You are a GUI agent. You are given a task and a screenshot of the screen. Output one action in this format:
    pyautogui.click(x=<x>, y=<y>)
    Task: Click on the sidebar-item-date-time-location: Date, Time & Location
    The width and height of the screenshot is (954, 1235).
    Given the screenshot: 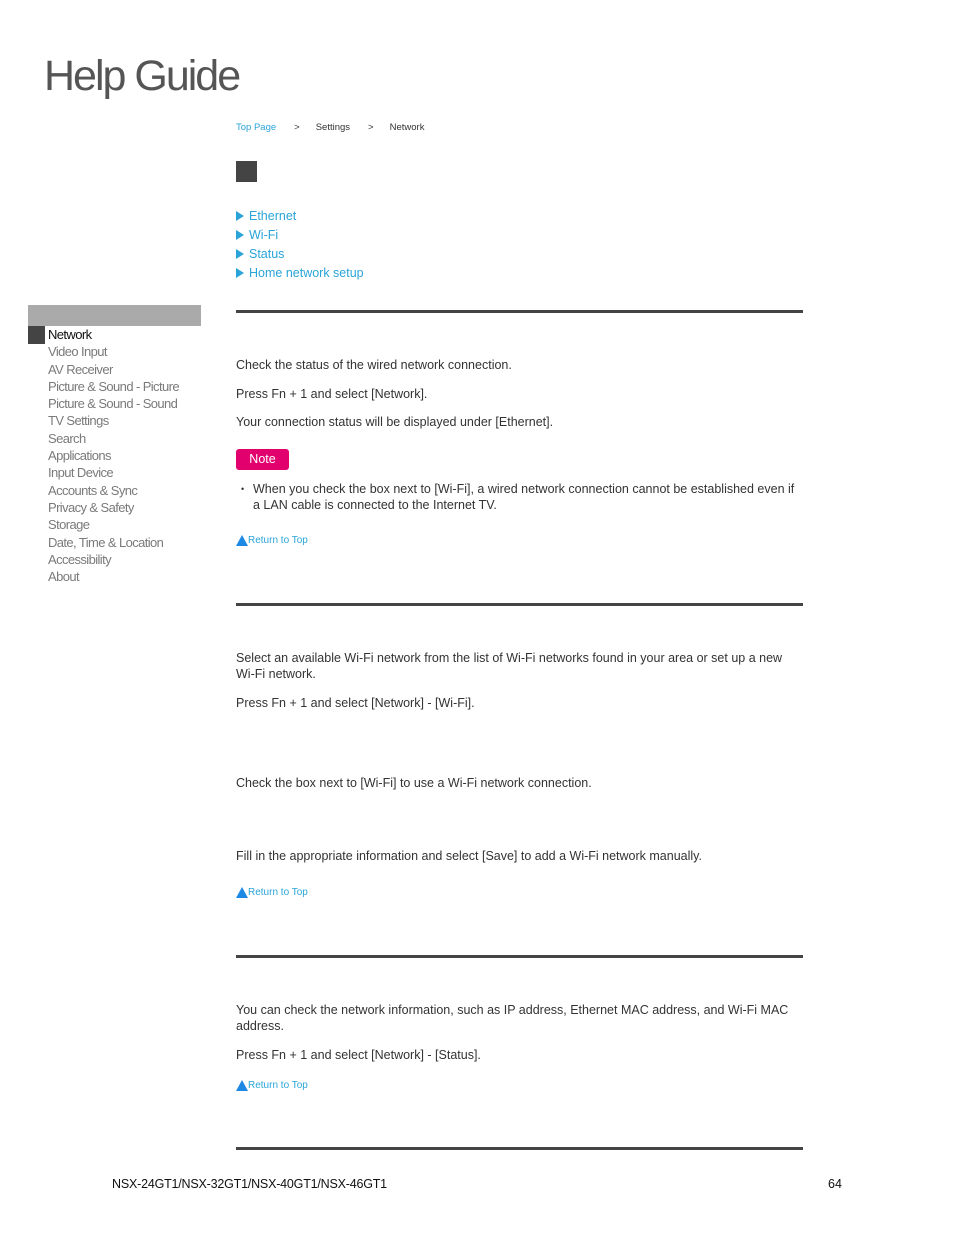 What is the action you would take?
    pyautogui.click(x=114, y=542)
    